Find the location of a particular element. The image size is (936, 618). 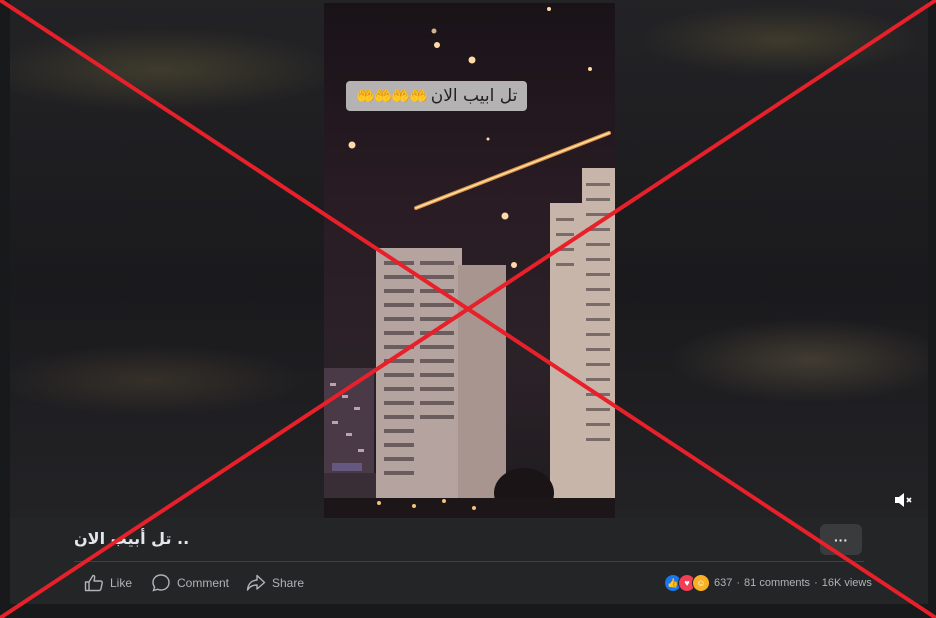

share-button: Share is located at coordinates (275, 583).